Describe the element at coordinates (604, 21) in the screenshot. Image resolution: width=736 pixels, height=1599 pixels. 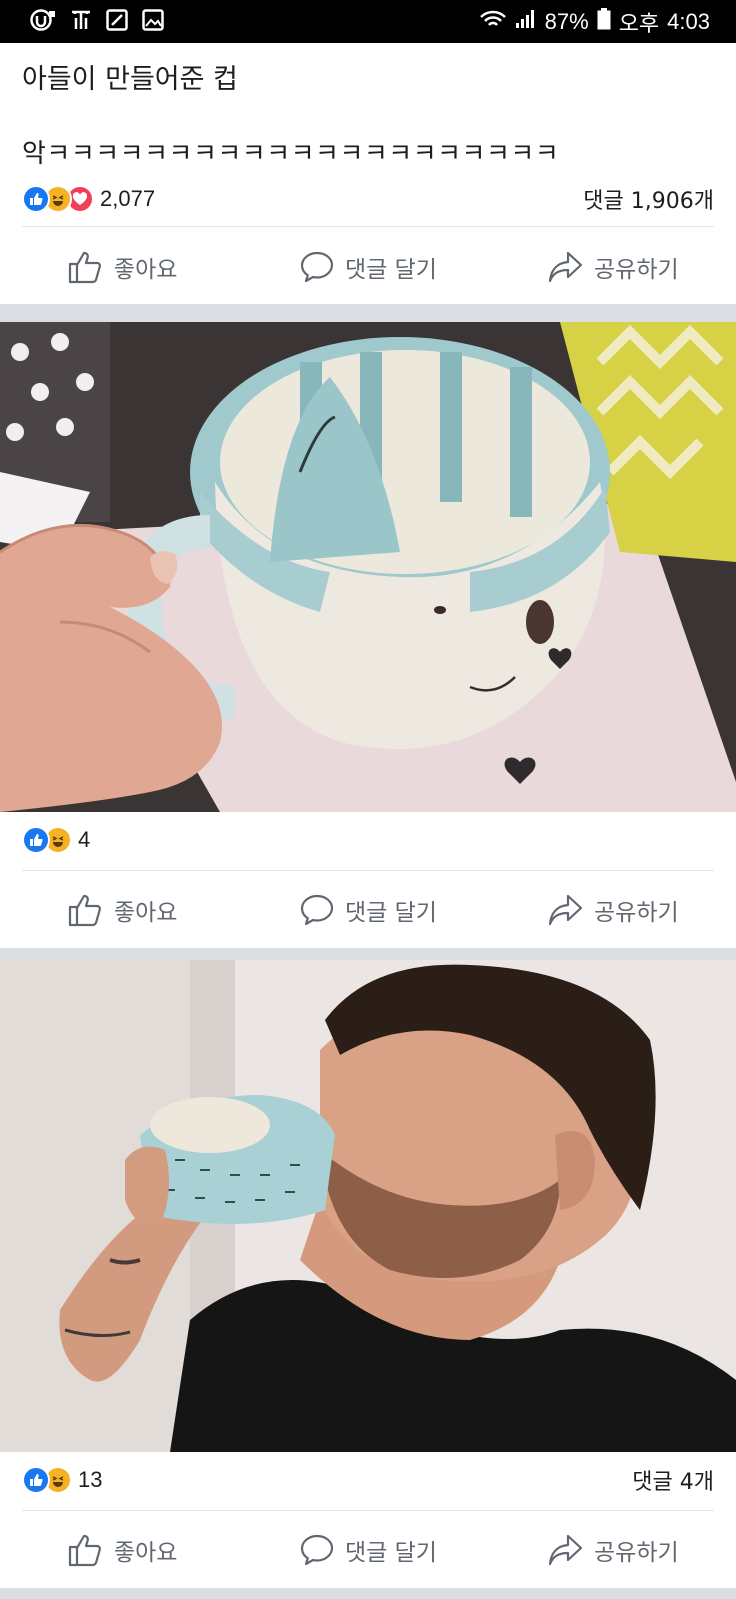
I see `battery-icon` at that location.